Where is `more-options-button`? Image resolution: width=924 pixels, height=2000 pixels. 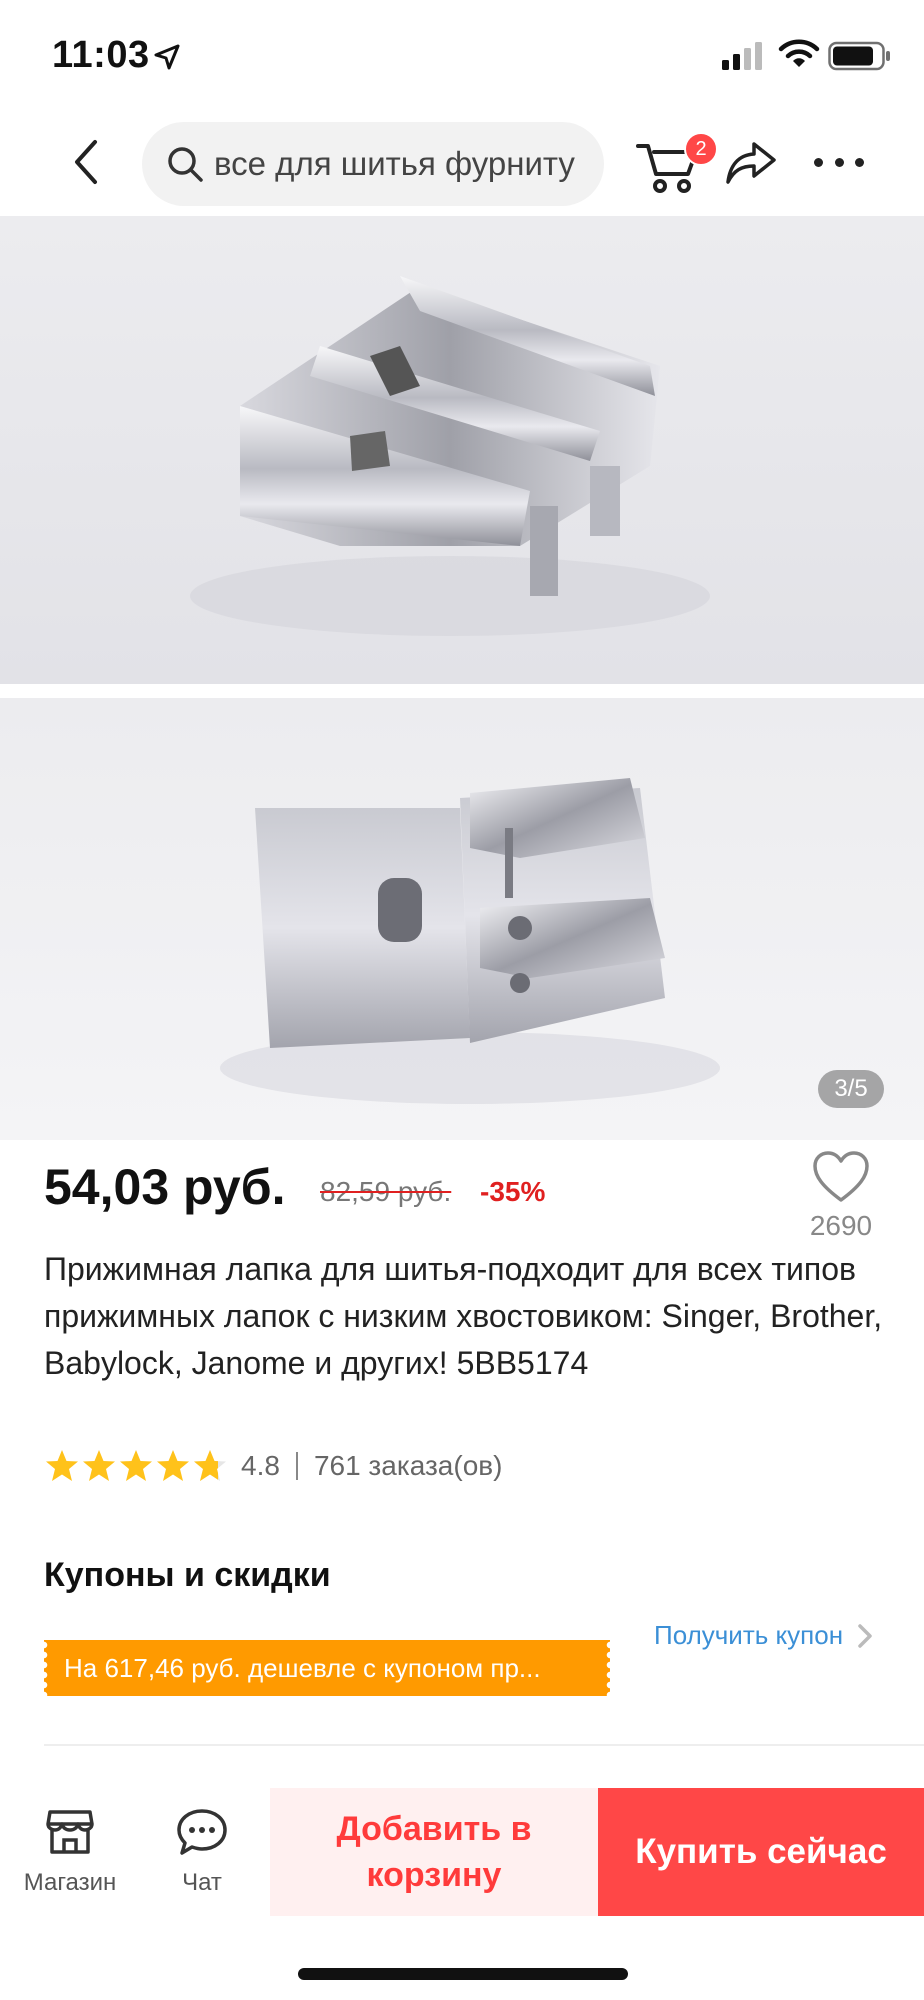 more-options-button is located at coordinates (839, 162).